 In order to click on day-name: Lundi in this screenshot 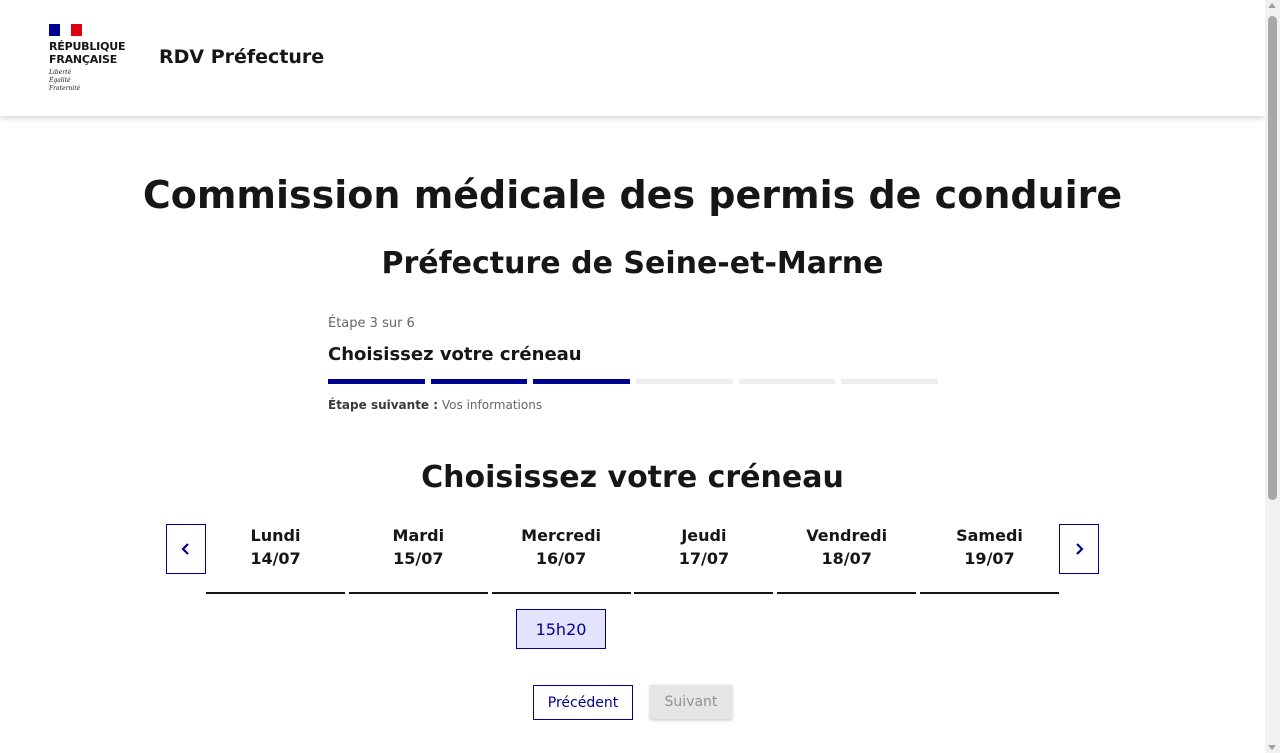, I will do `click(275, 535)`.